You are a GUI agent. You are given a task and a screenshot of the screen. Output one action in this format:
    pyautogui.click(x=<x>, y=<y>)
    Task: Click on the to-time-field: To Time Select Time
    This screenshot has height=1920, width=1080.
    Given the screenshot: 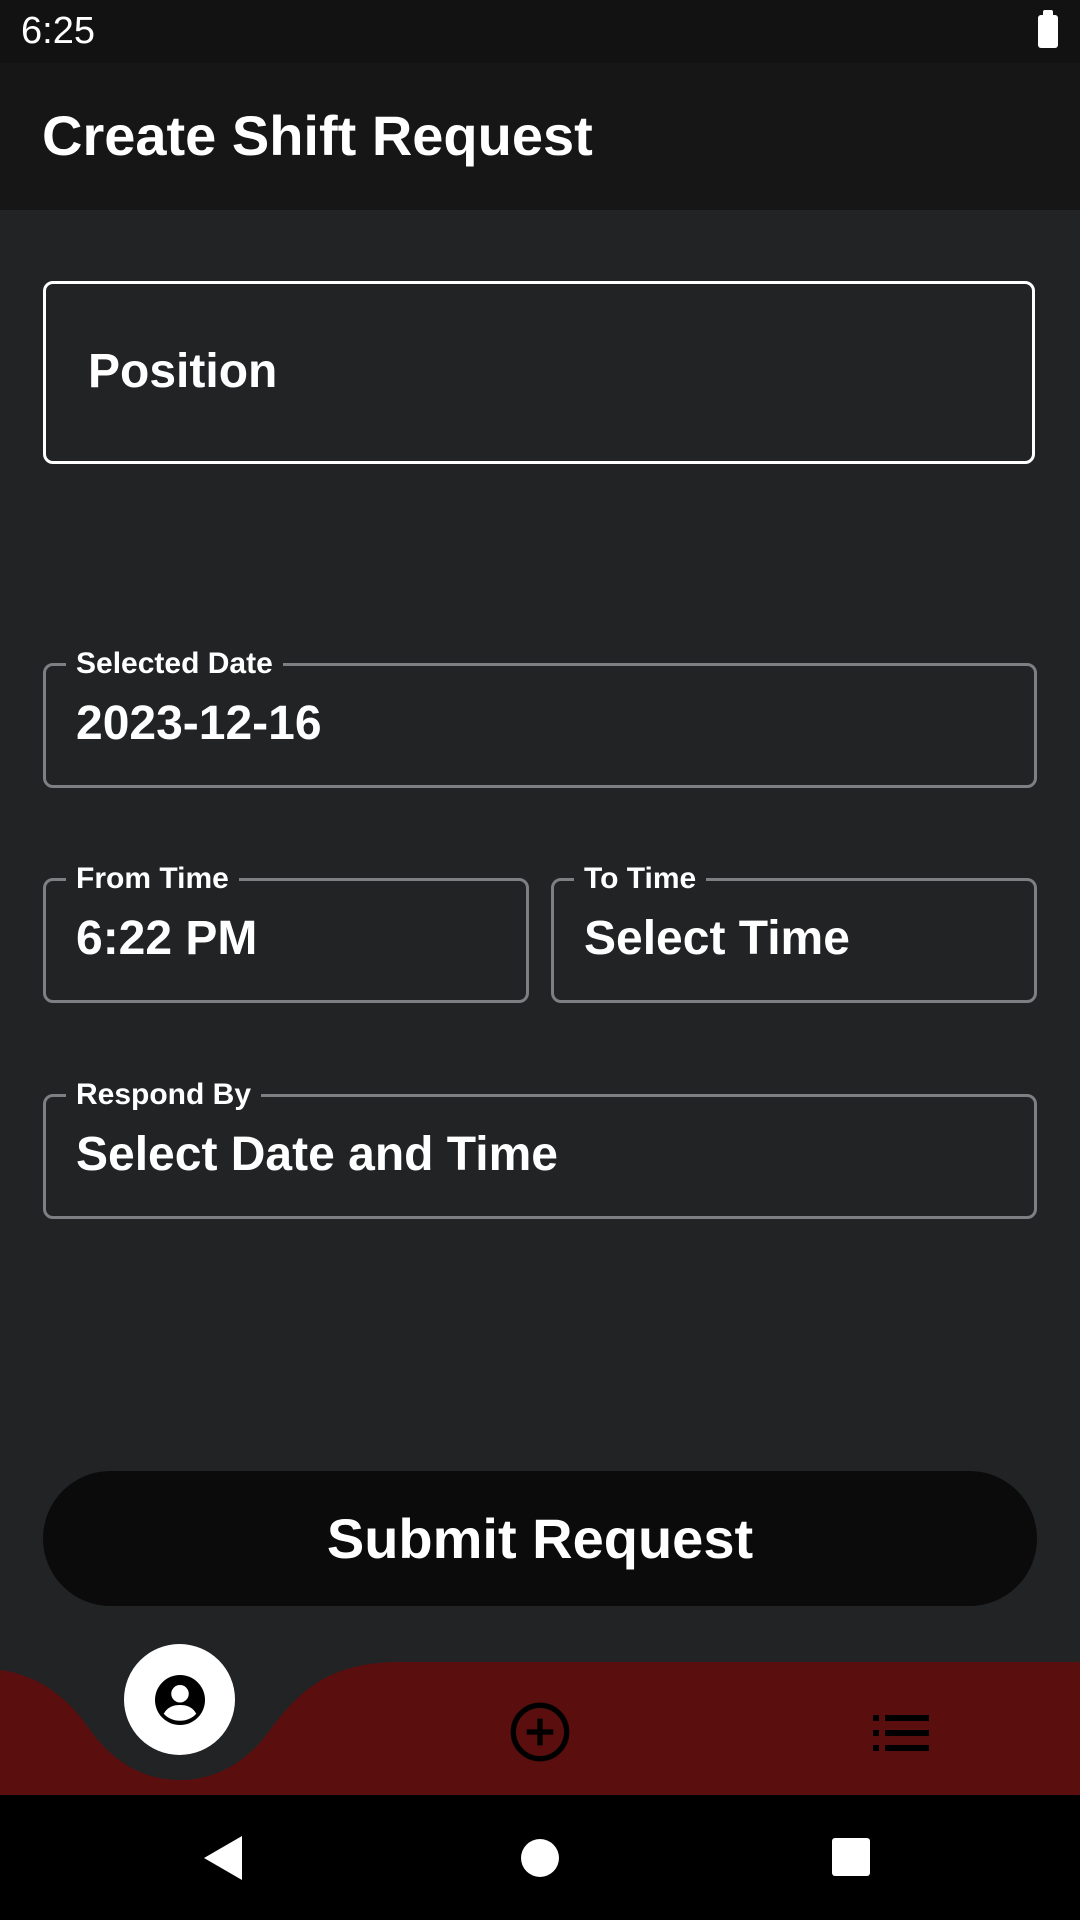 What is the action you would take?
    pyautogui.click(x=794, y=932)
    